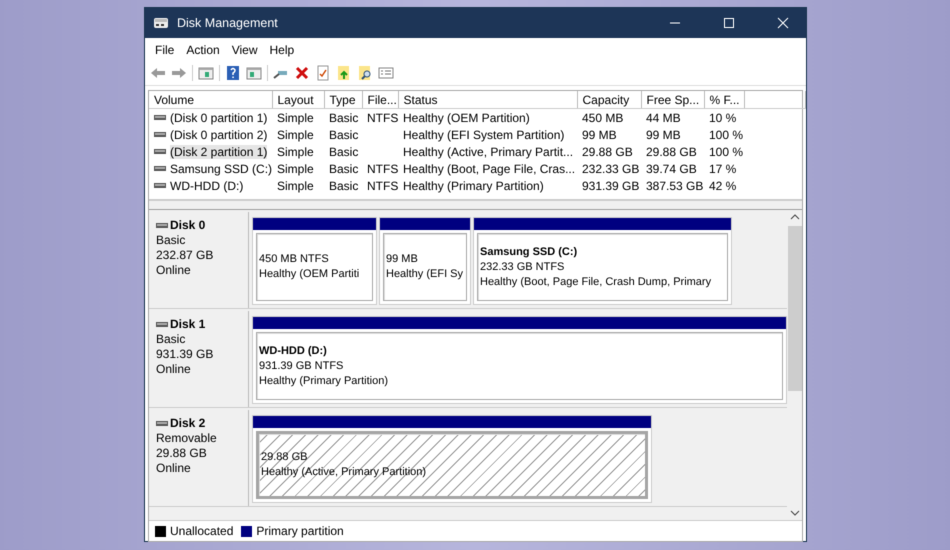 This screenshot has width=950, height=550. I want to click on partition-label: Samsung SSD (C:), so click(529, 252).